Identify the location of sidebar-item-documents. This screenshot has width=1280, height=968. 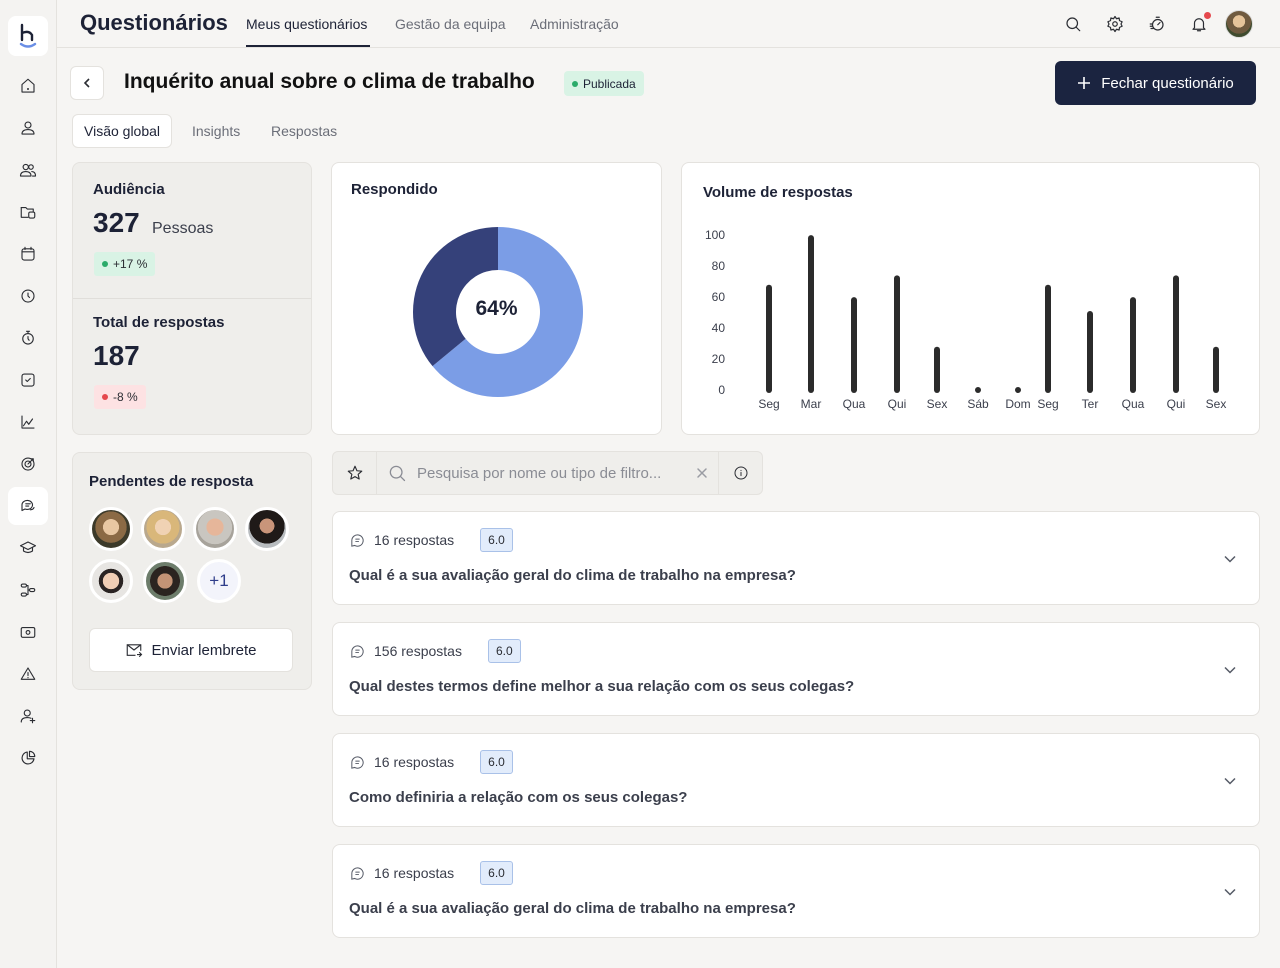
(28, 212).